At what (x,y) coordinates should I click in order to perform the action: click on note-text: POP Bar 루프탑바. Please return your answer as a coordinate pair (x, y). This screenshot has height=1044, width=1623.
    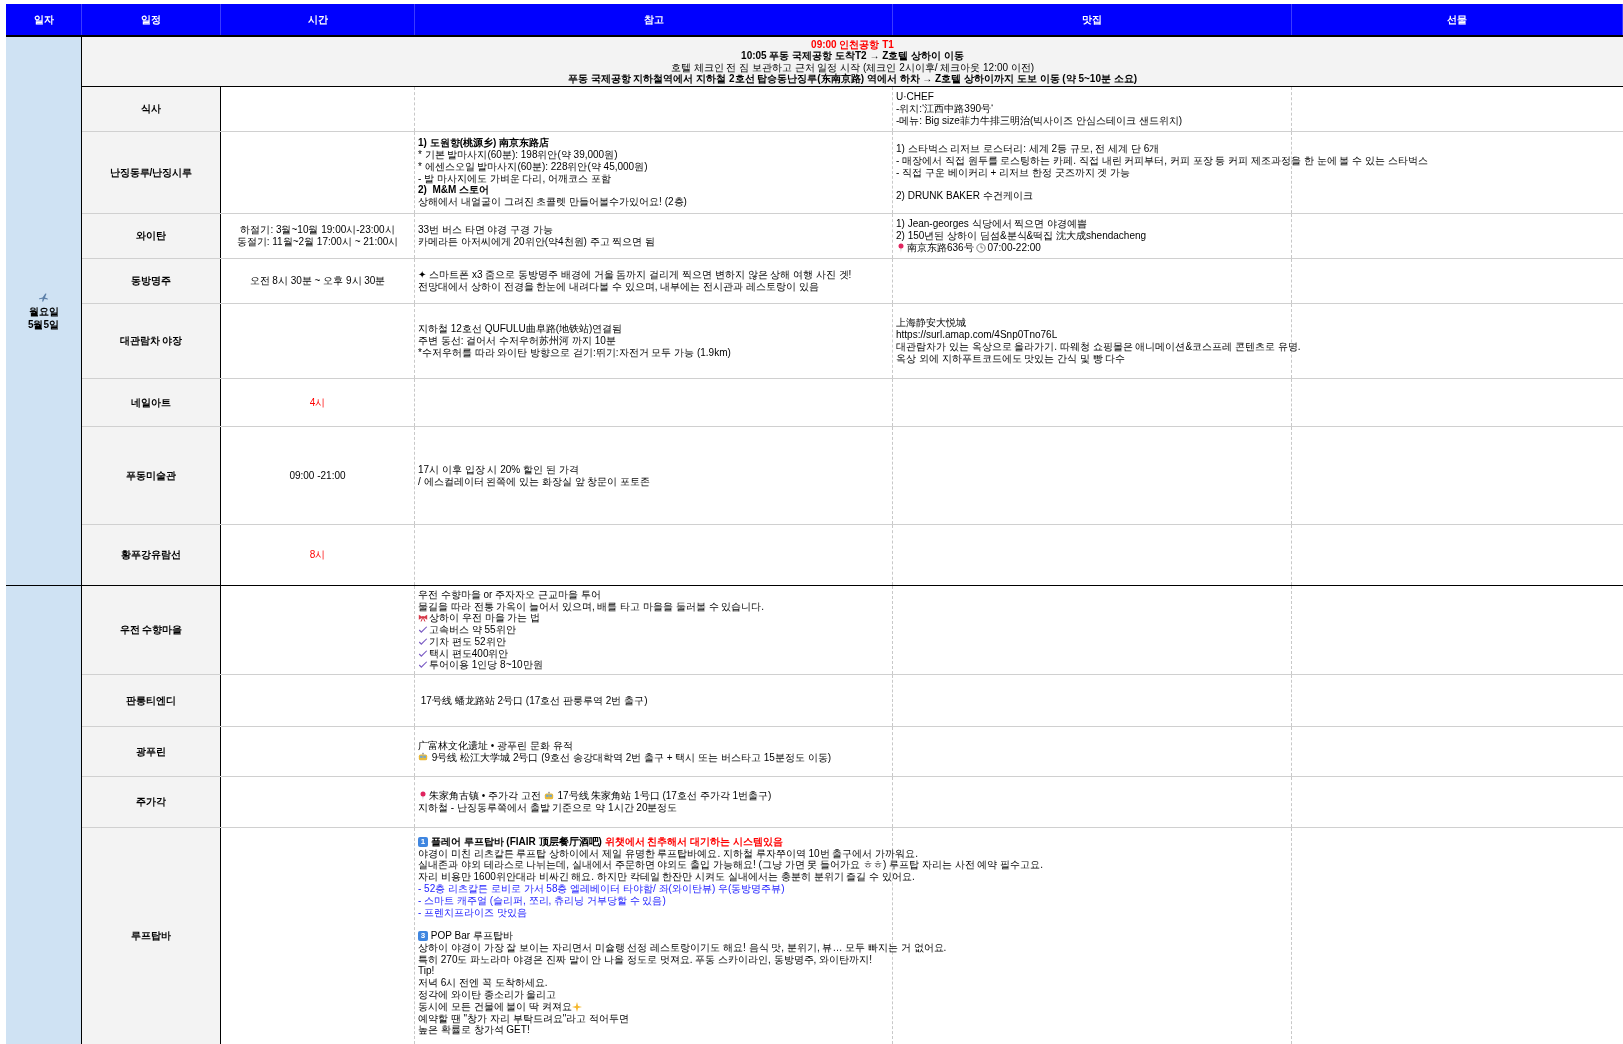
    Looking at the image, I should click on (471, 936).